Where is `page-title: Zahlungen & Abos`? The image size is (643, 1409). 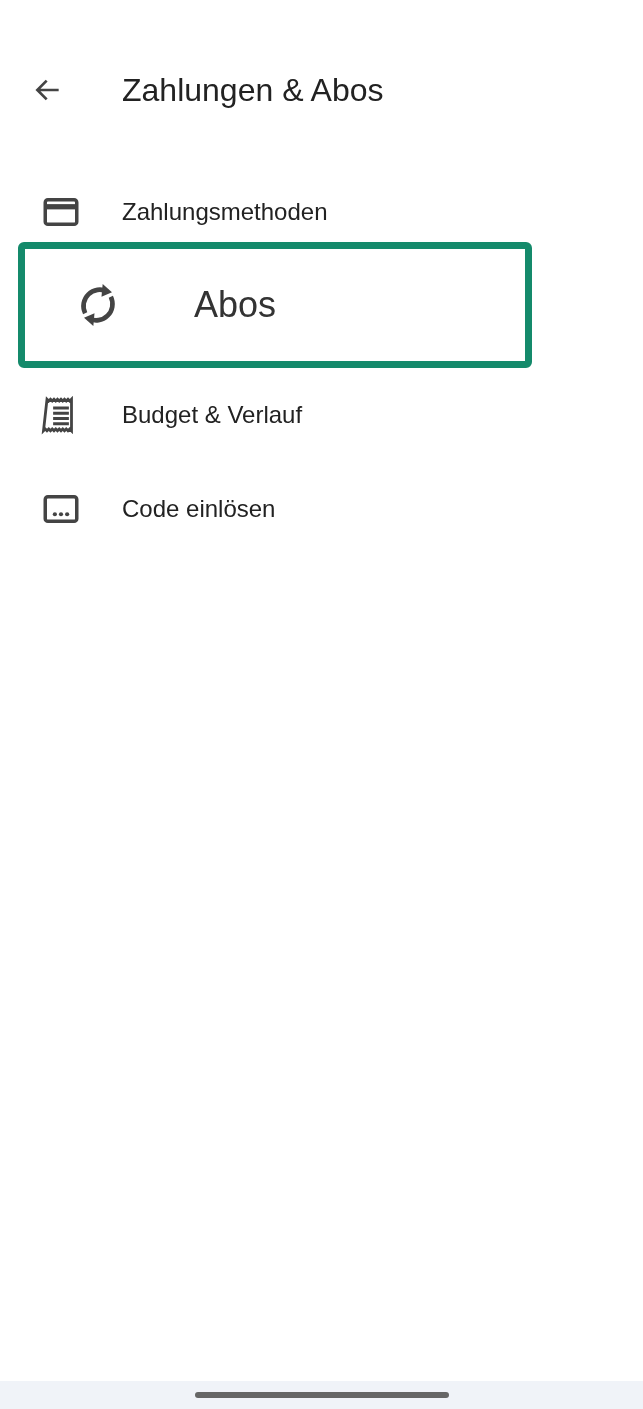
page-title: Zahlungen & Abos is located at coordinates (253, 90).